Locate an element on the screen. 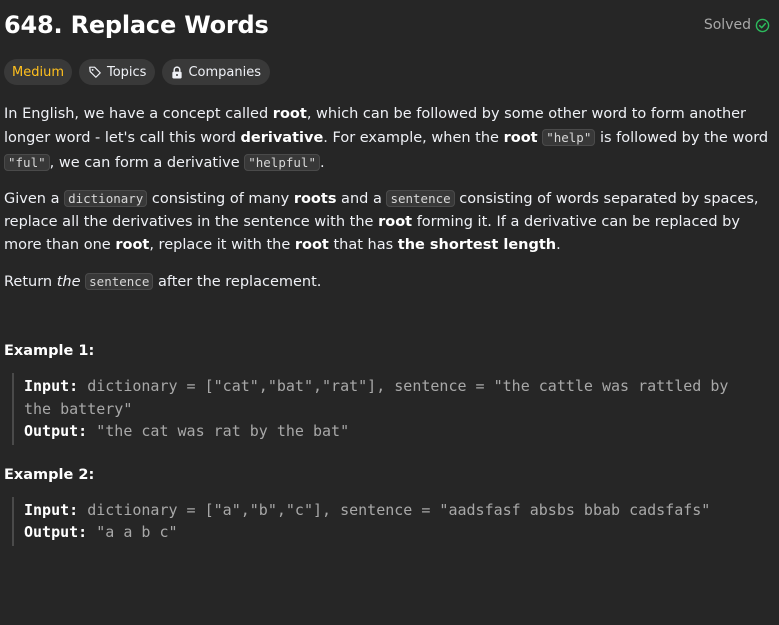 The width and height of the screenshot is (779, 625). text: , replace it with the is located at coordinates (222, 245).